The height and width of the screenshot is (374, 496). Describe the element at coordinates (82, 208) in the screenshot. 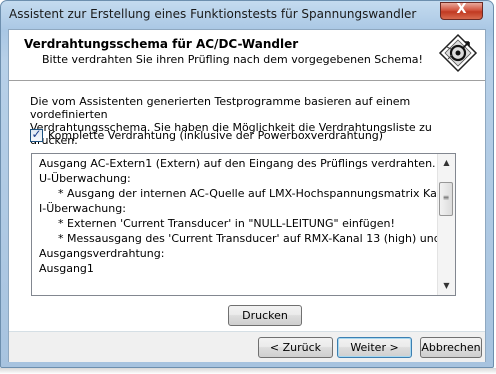

I see `list-item: I-Überwachung:` at that location.